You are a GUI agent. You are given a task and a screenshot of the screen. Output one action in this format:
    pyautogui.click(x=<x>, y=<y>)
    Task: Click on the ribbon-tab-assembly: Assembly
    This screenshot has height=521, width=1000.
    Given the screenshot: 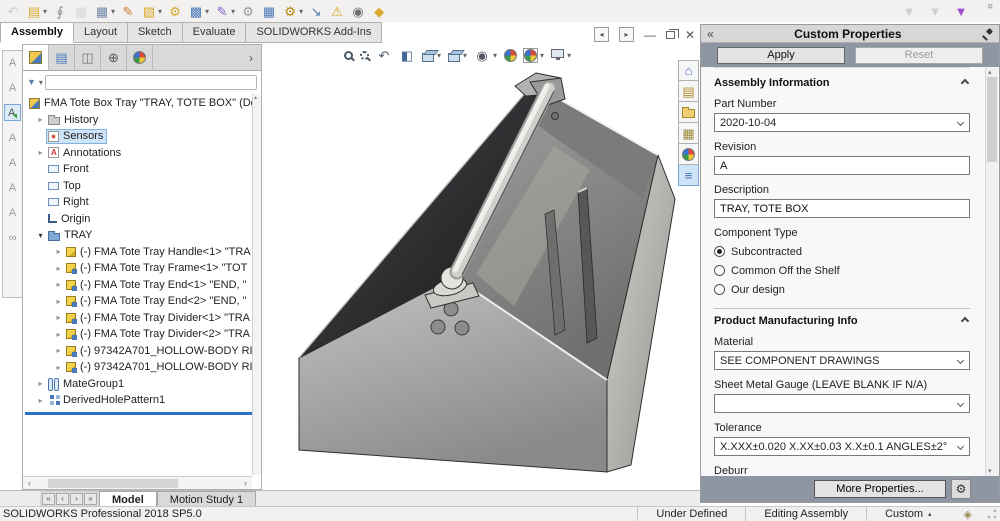 What is the action you would take?
    pyautogui.click(x=37, y=32)
    